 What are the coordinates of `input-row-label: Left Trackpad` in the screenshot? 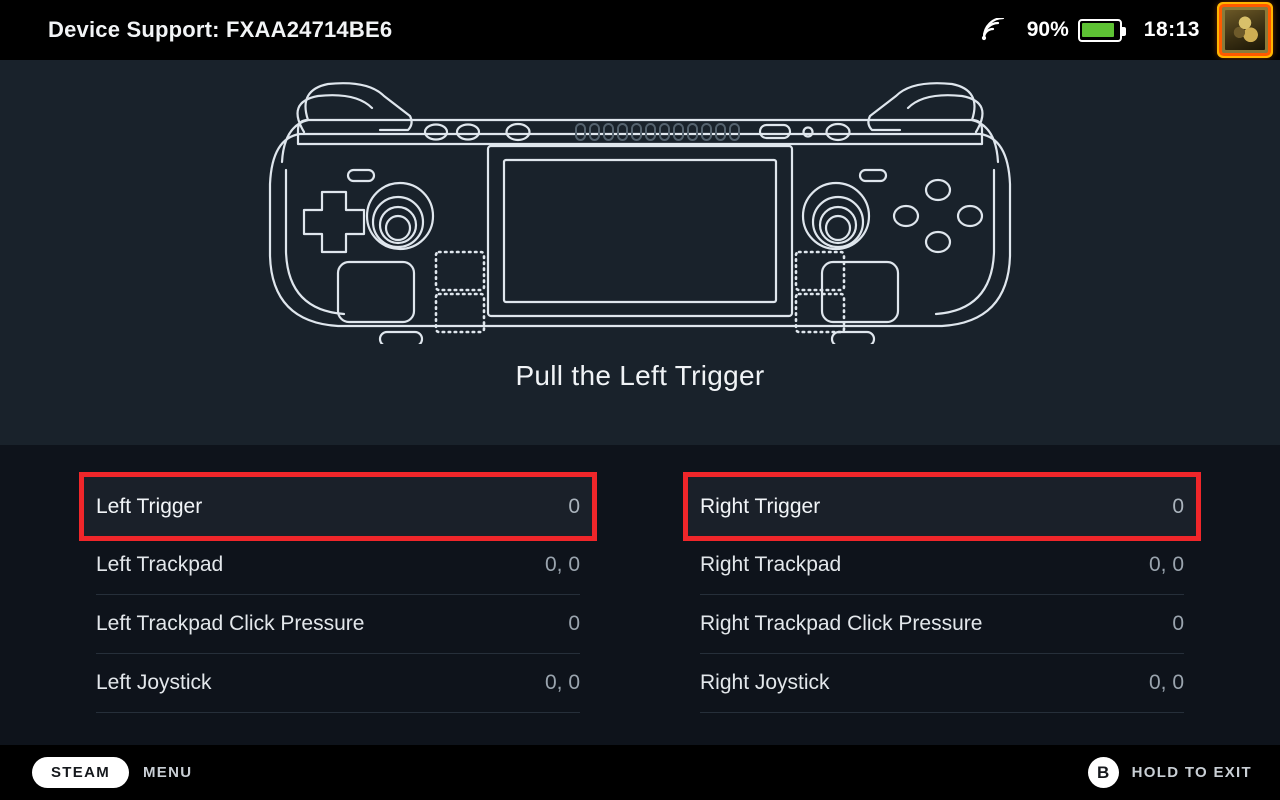 It's located at (160, 564).